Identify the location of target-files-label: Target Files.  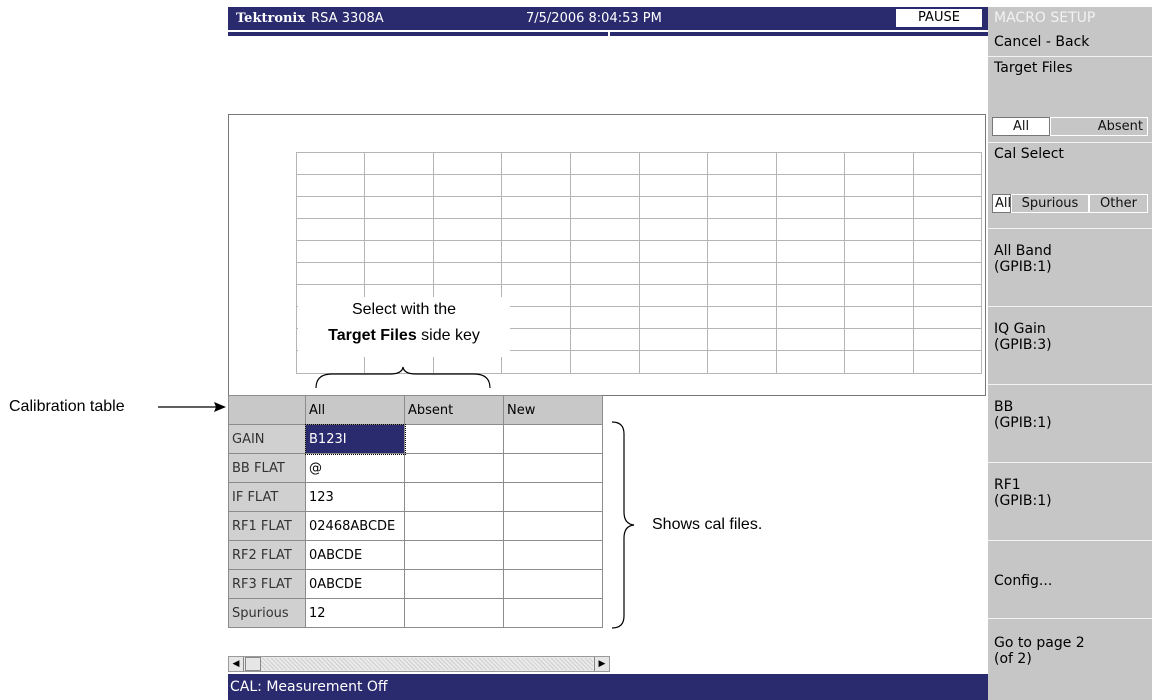
(1033, 68).